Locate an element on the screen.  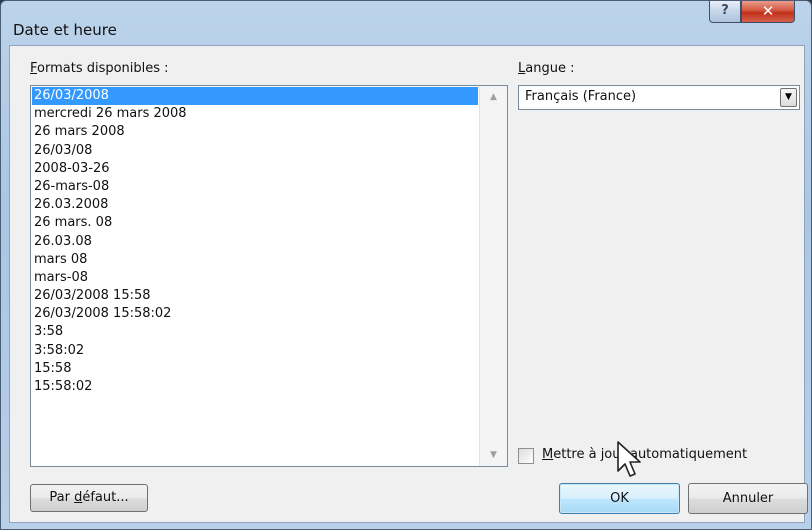
language-label: Langue : is located at coordinates (546, 68).